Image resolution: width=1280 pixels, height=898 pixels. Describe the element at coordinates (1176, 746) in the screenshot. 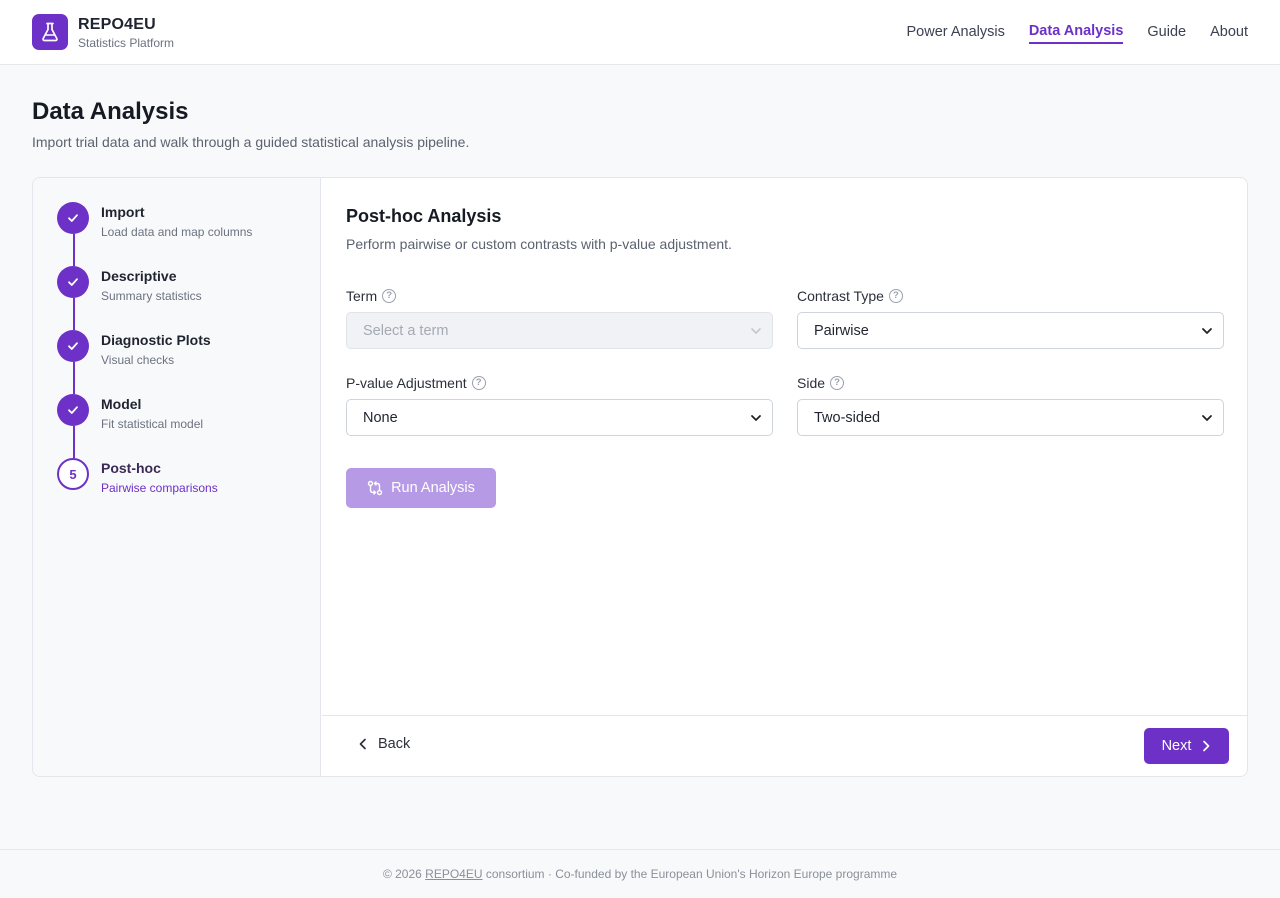

I see `next-label: Next` at that location.